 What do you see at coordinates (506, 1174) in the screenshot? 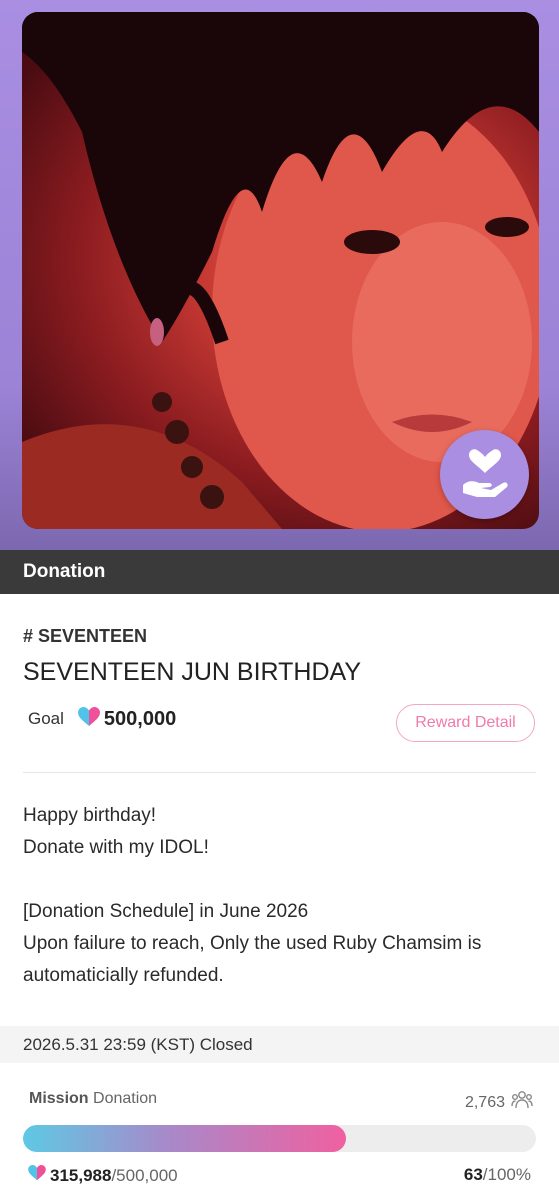
I see `percent-suffix: /100%` at bounding box center [506, 1174].